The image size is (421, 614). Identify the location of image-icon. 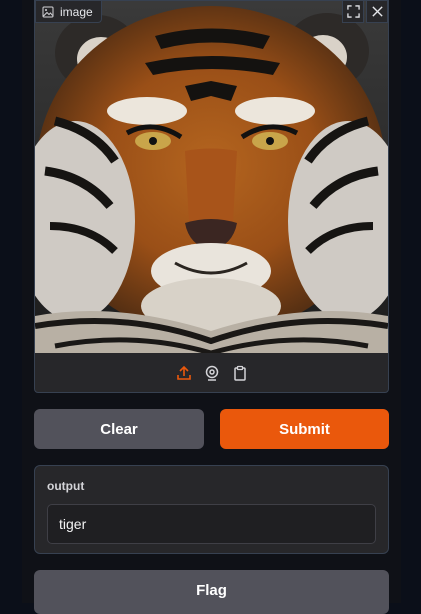
(48, 12).